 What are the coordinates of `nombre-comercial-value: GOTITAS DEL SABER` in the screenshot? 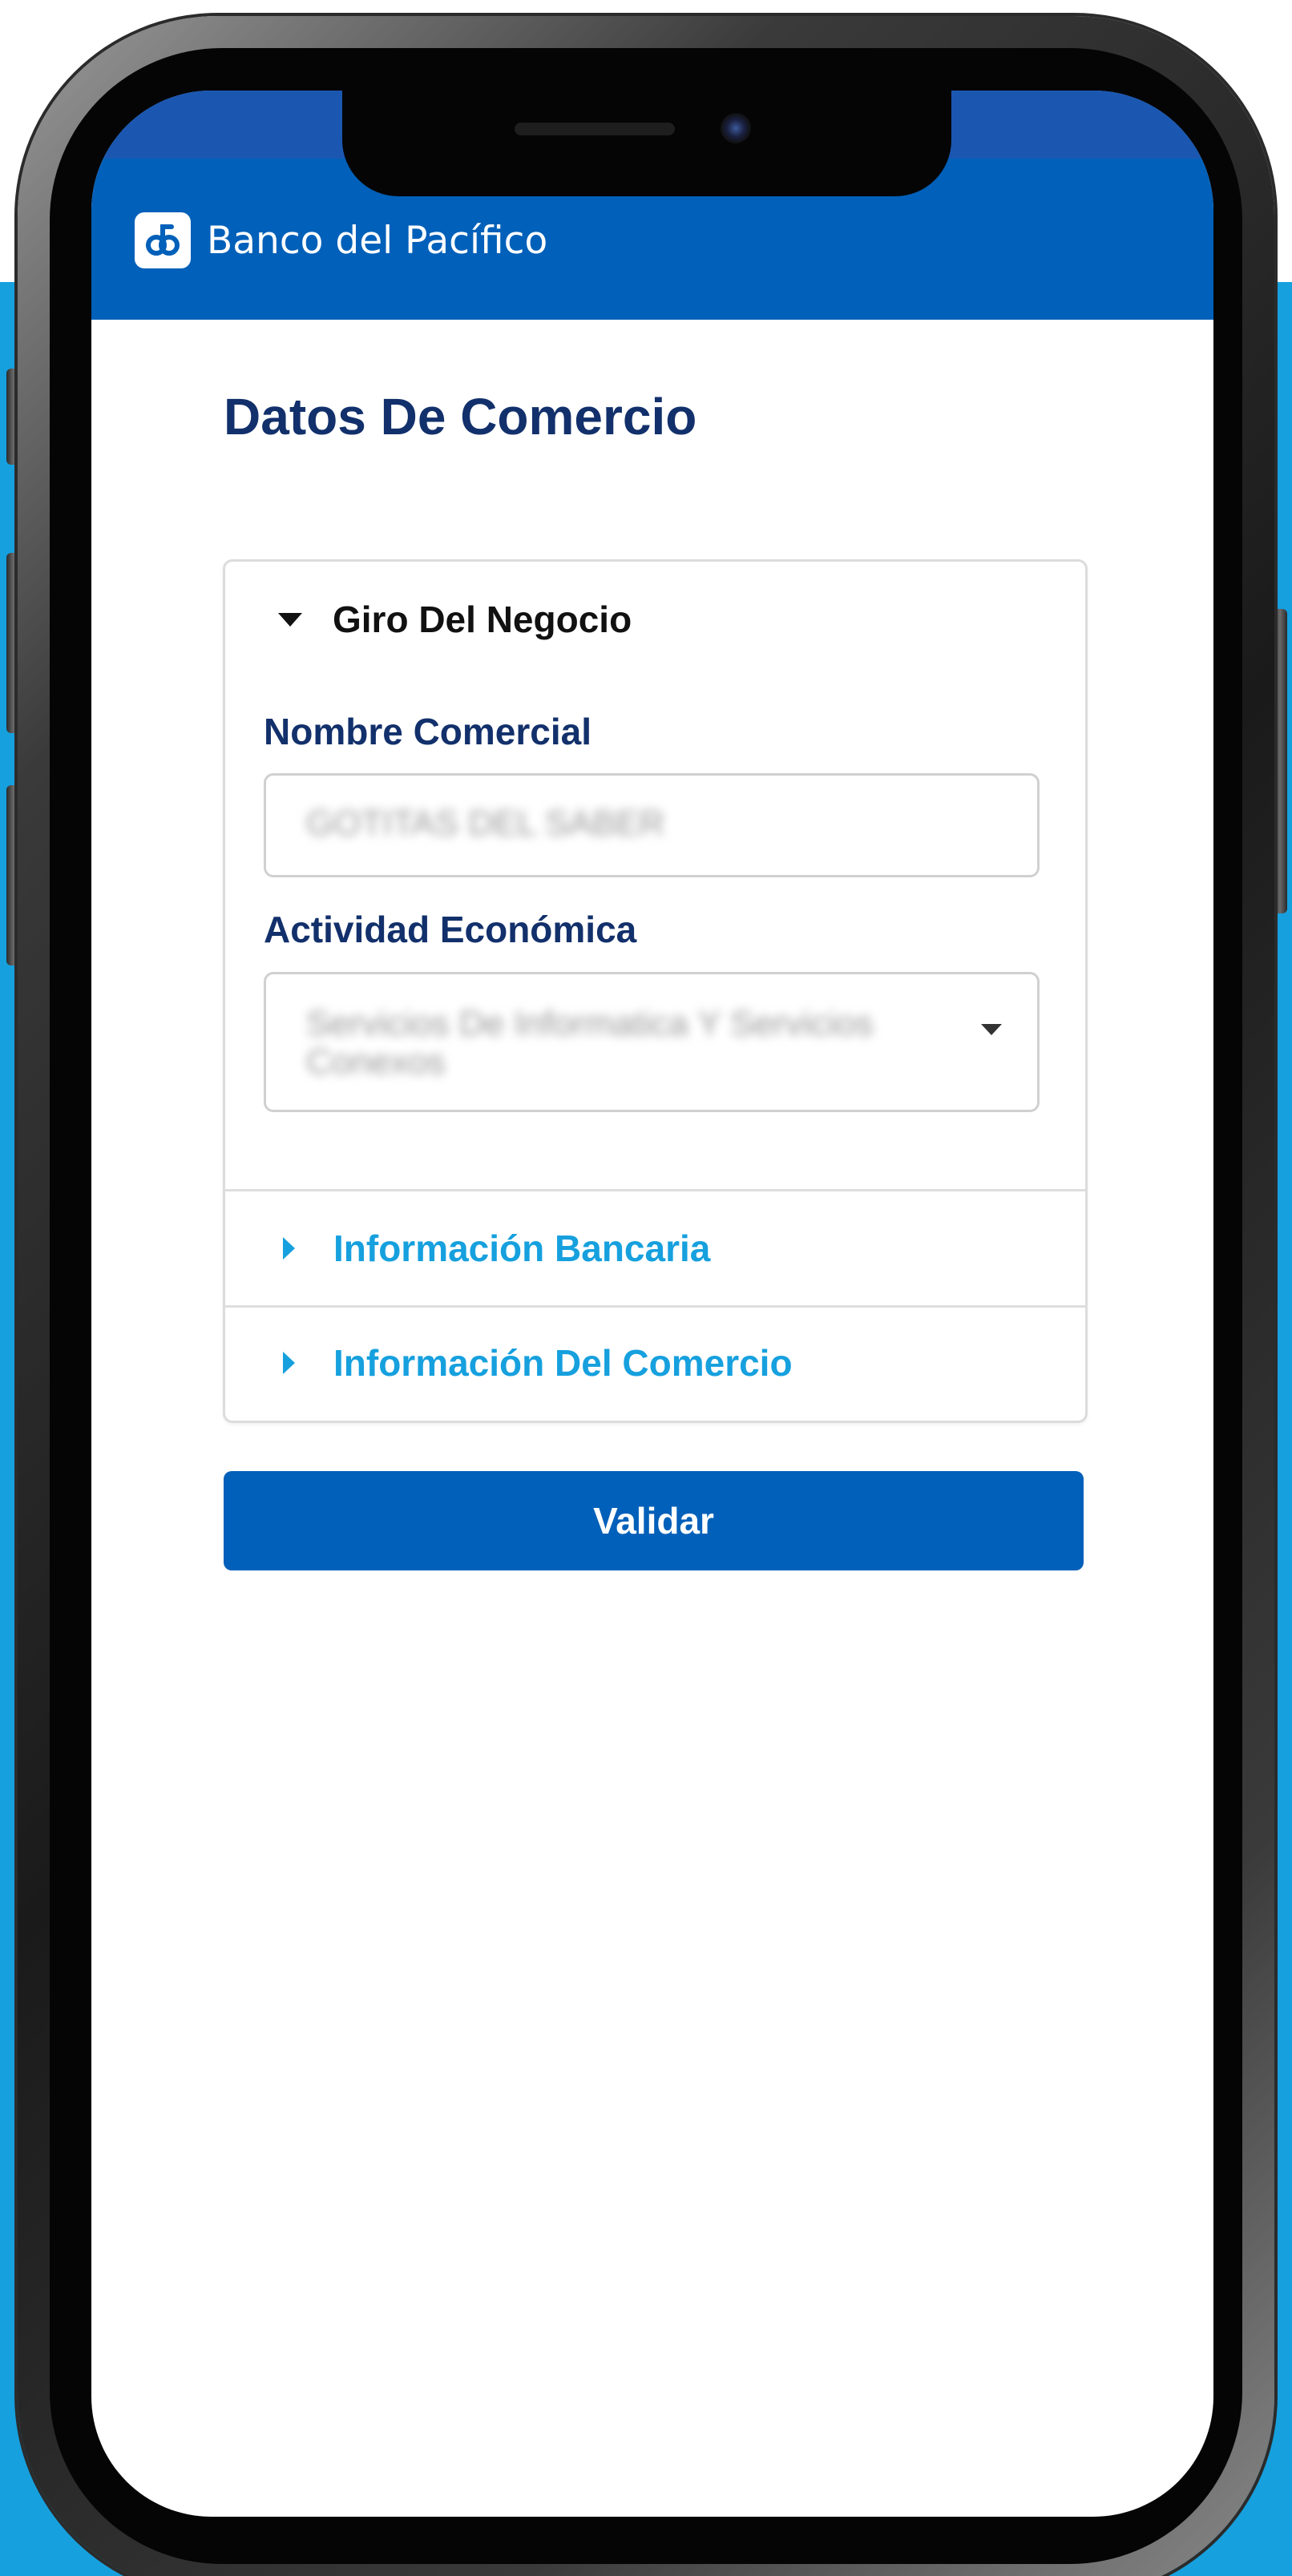 It's located at (485, 823).